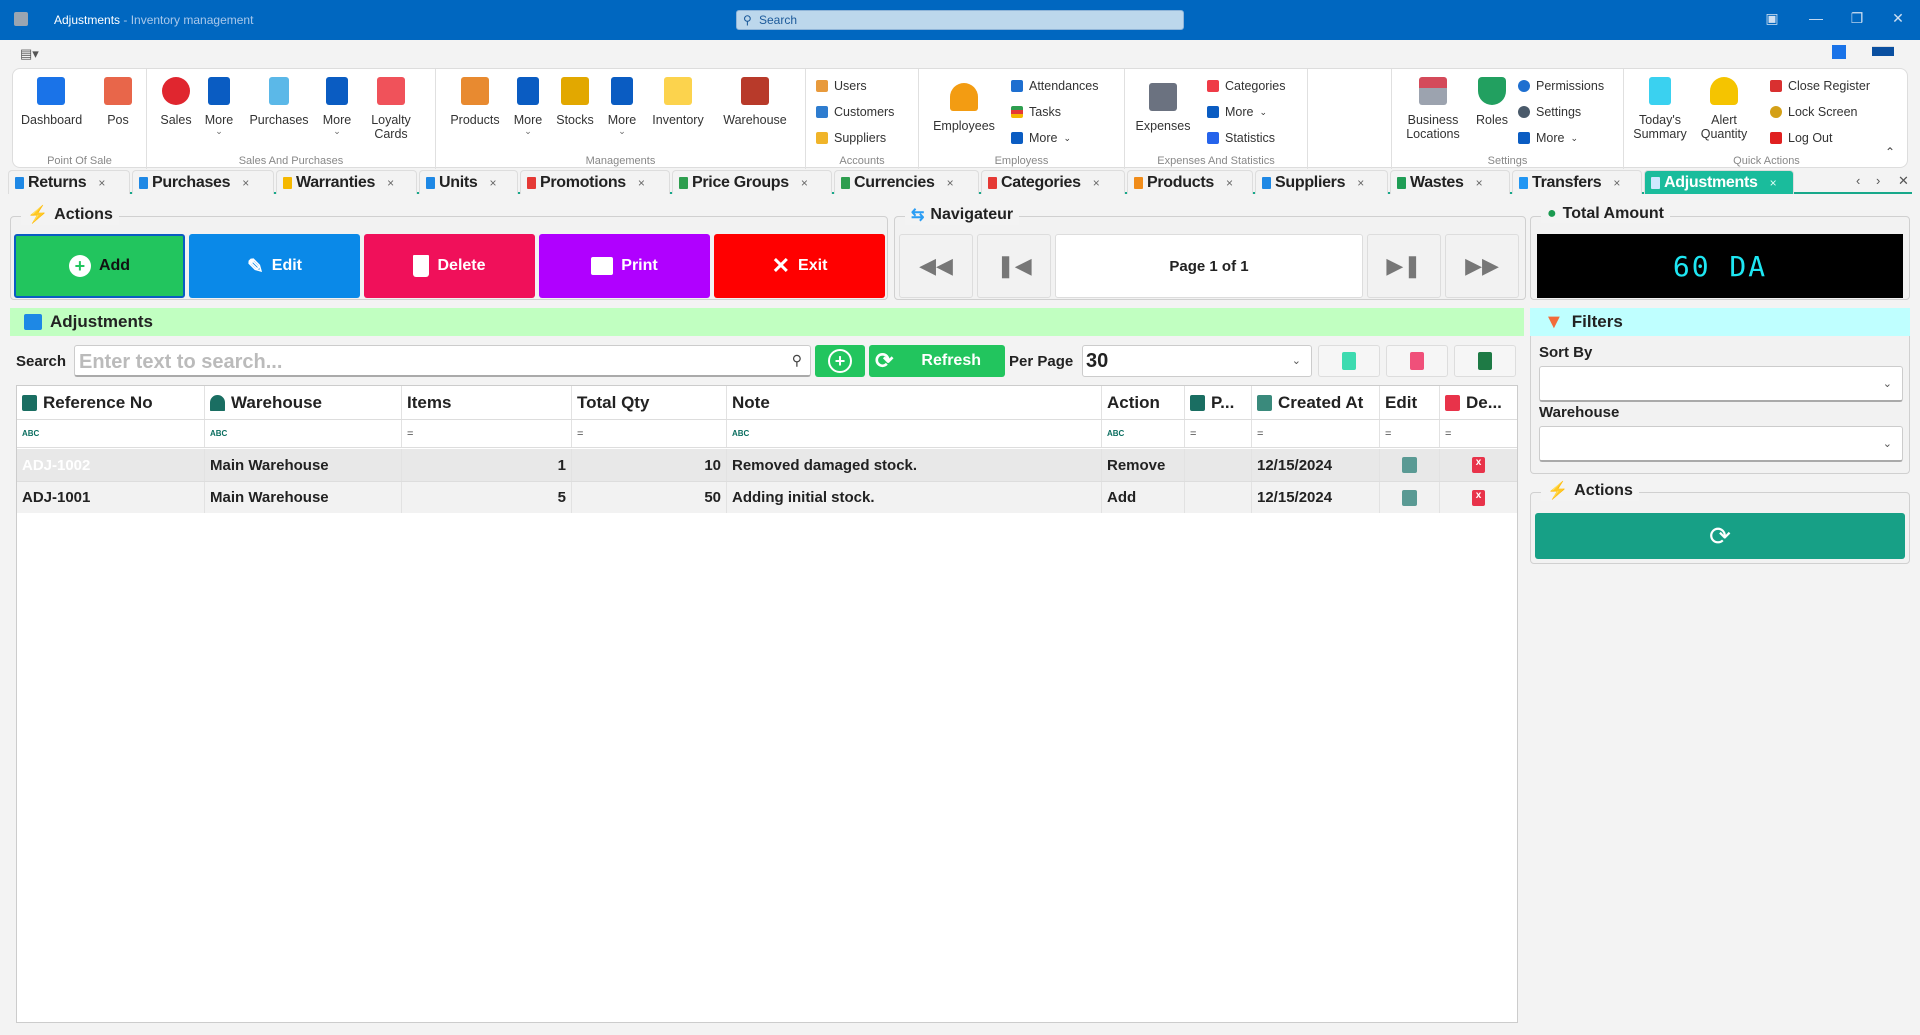 The height and width of the screenshot is (1035, 1920). Describe the element at coordinates (649, 402) in the screenshot. I see `column-header-total-qty: Total Qty` at that location.